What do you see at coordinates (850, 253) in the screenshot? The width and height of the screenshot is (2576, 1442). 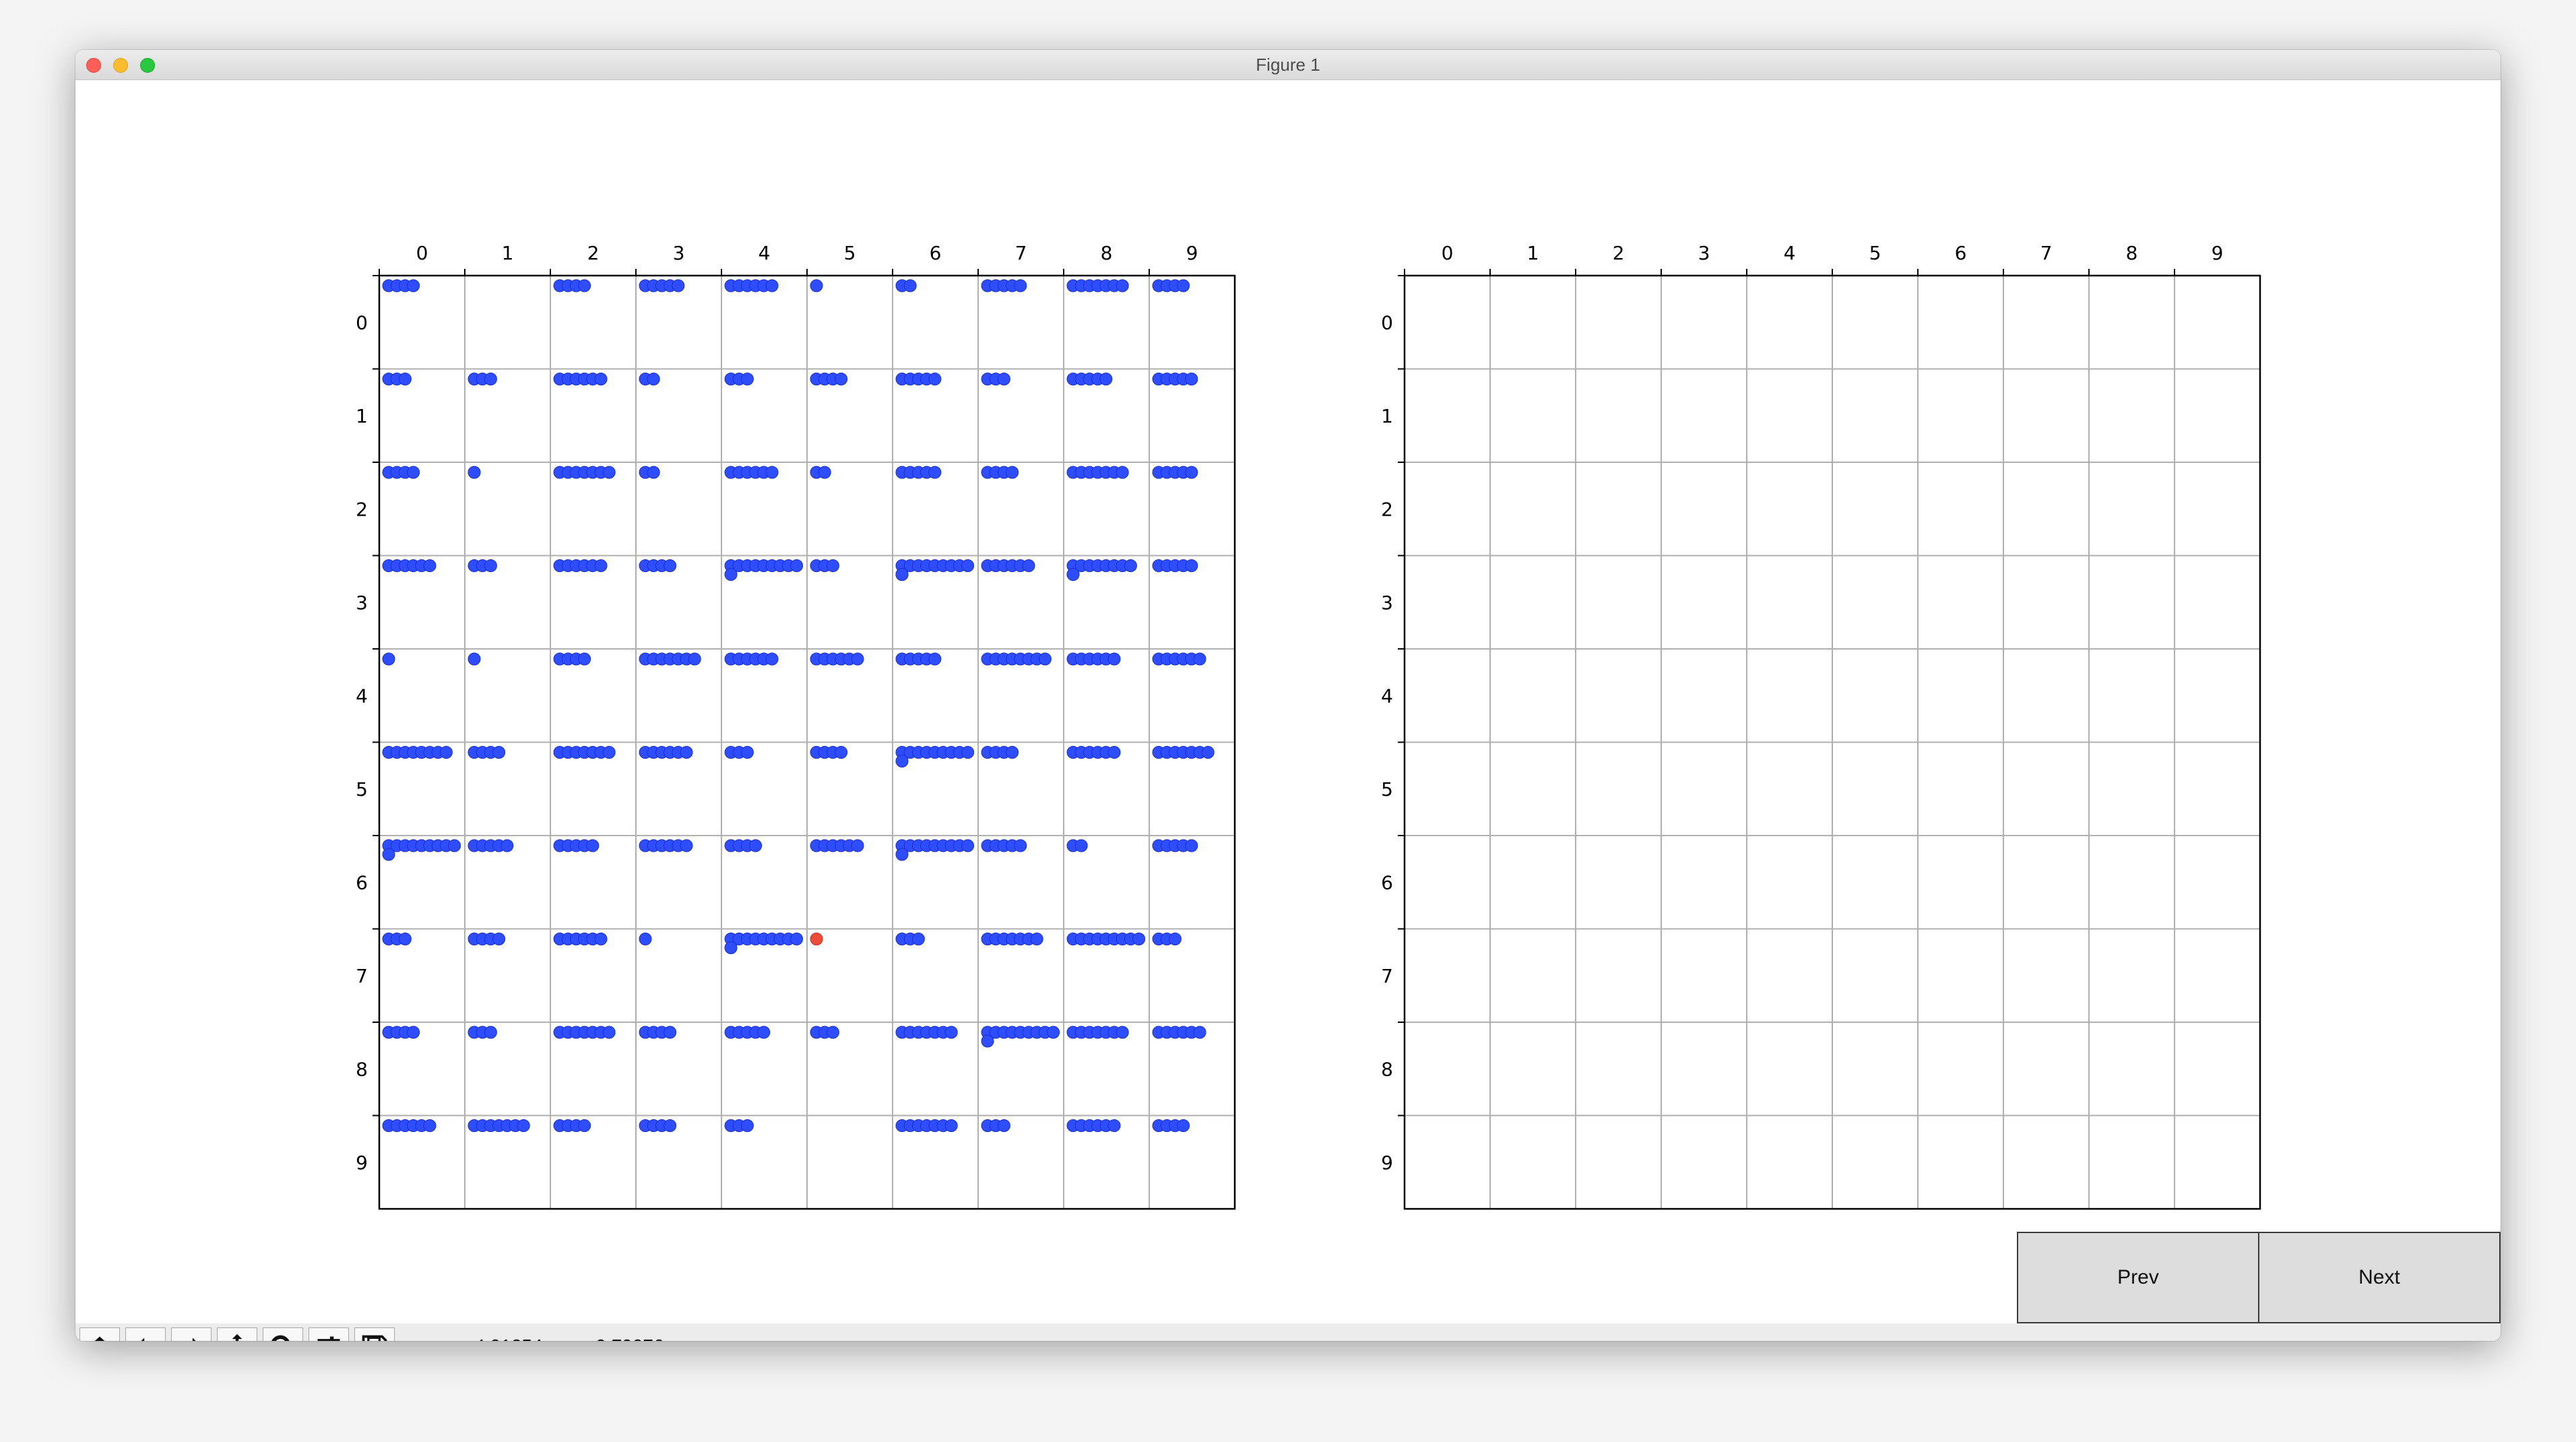 I see `x-tick-label: 5` at bounding box center [850, 253].